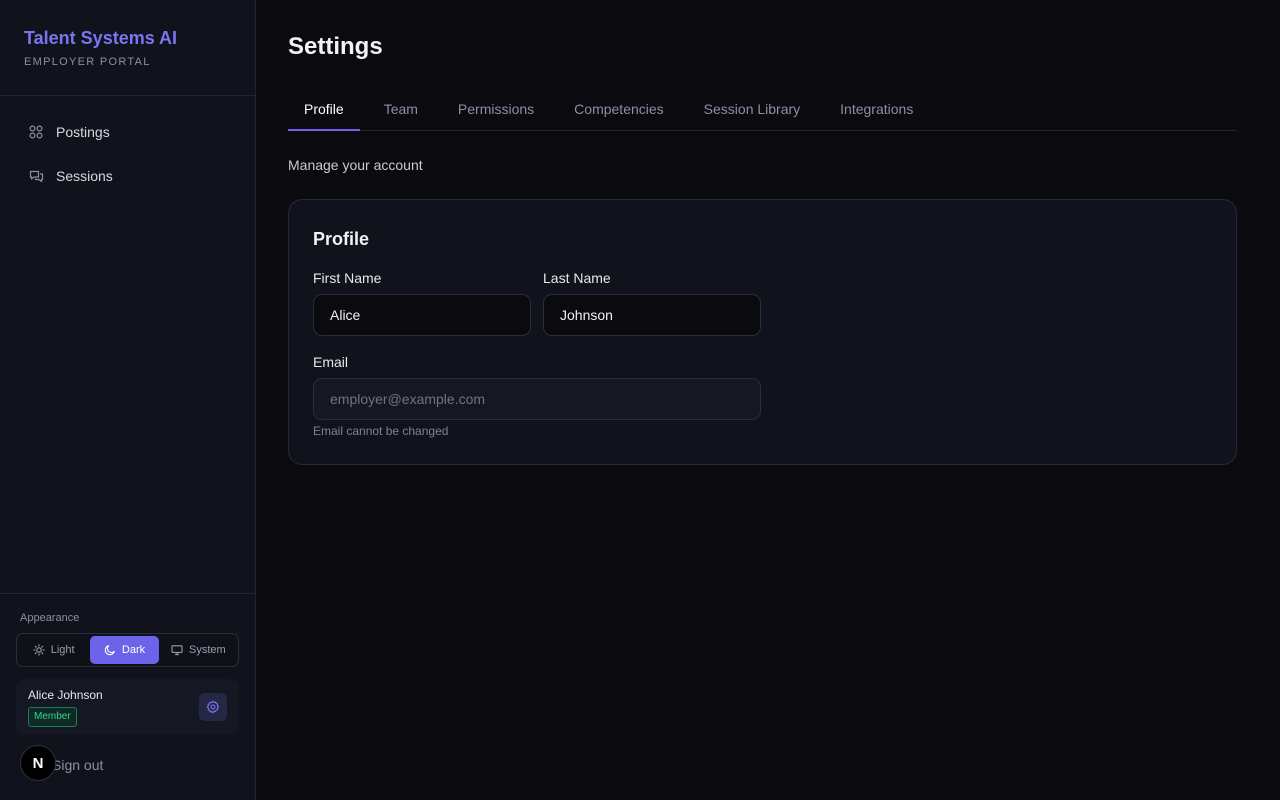 Image resolution: width=1280 pixels, height=800 pixels. I want to click on user-name: Alice Johnson, so click(65, 695).